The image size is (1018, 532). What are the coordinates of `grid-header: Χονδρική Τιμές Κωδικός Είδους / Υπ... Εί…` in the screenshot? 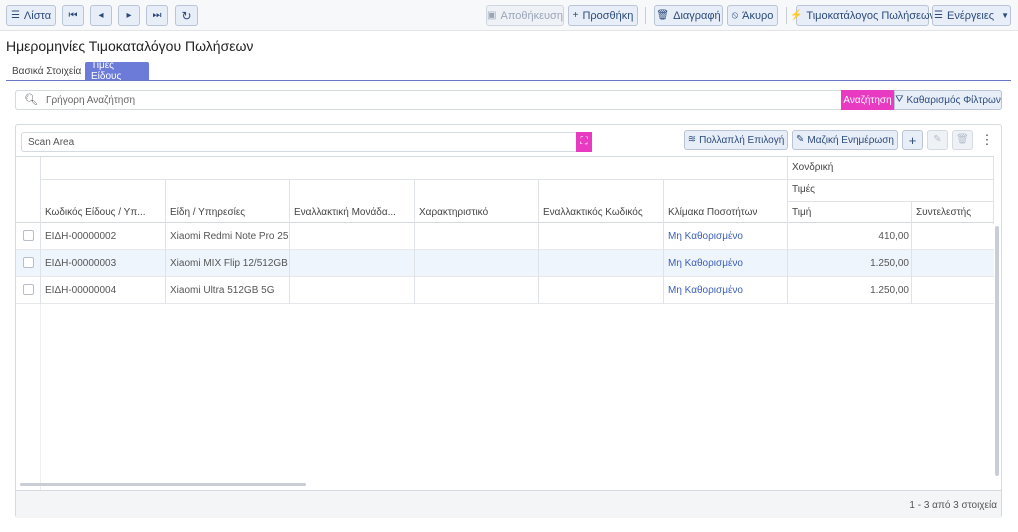 It's located at (505, 190).